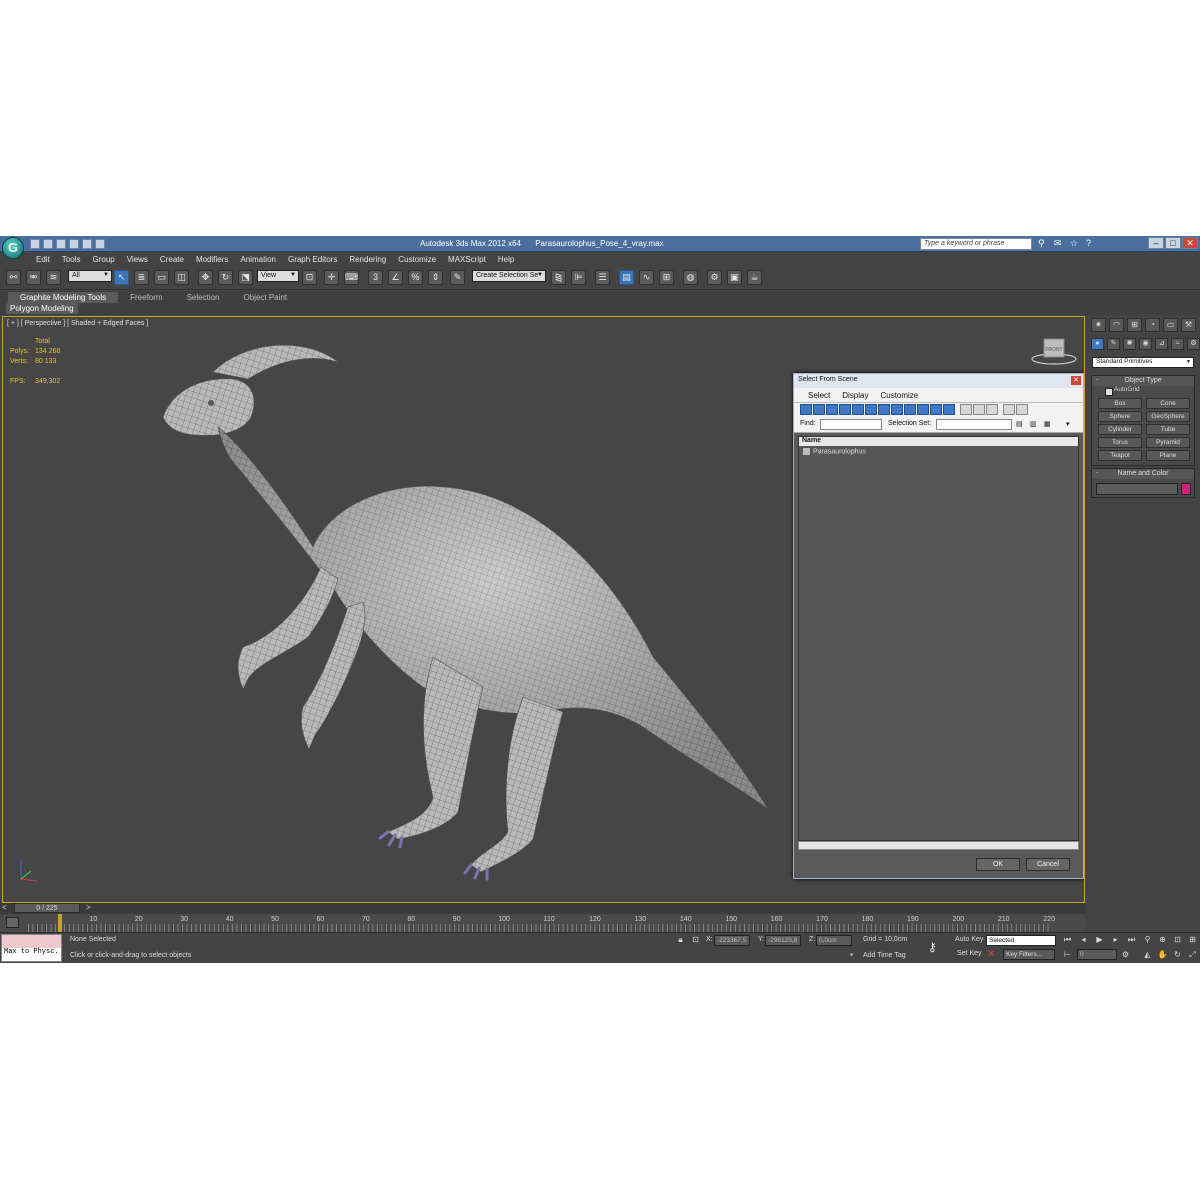  I want to click on project-folder-icon, so click(100, 244).